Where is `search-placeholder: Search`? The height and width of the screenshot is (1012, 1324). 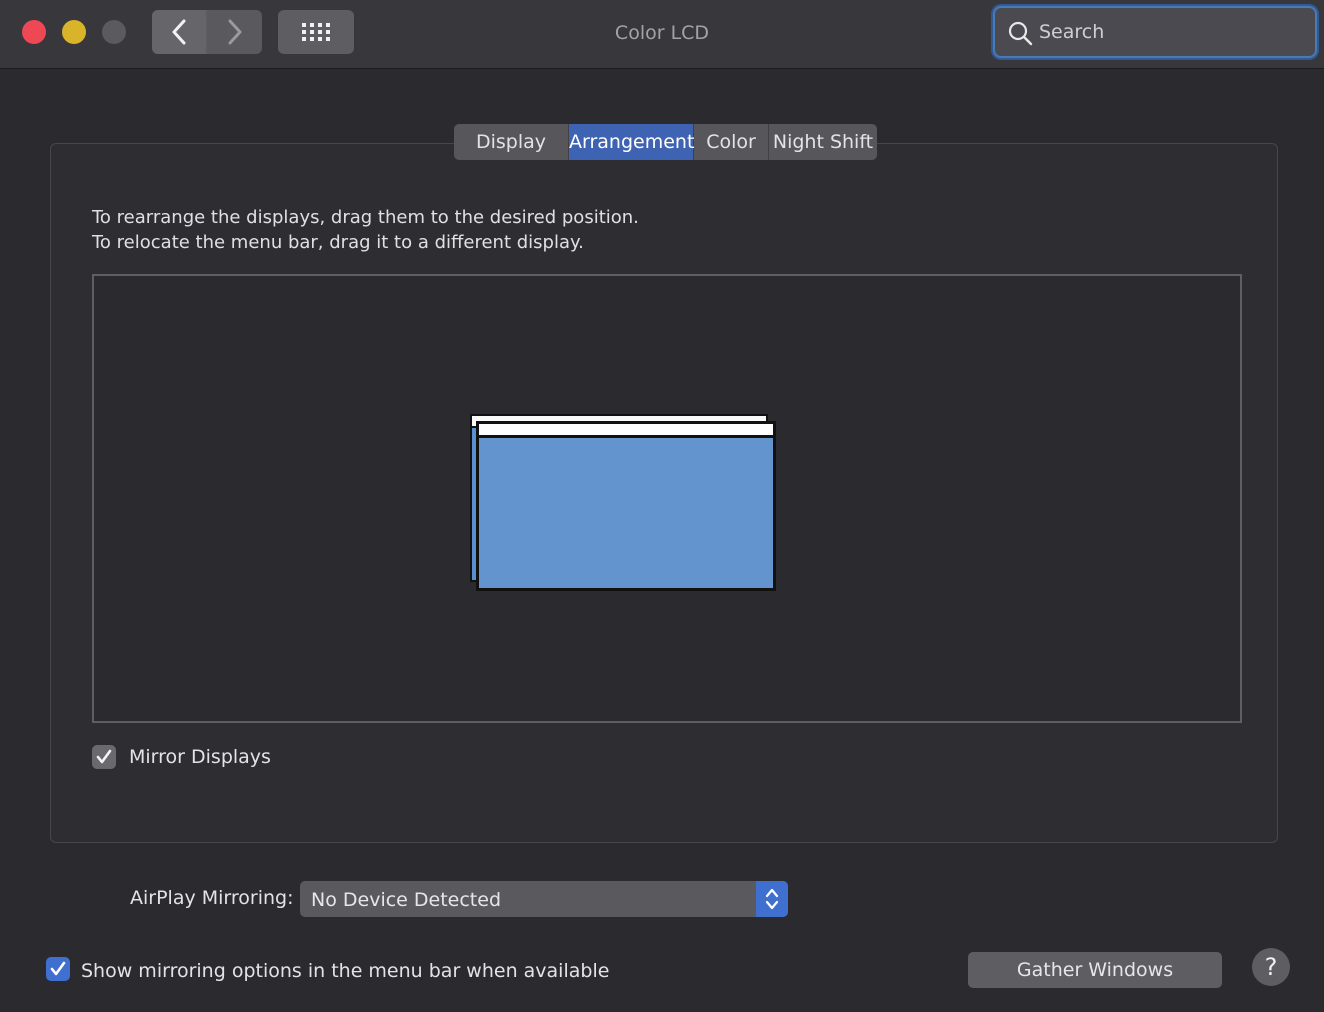 search-placeholder: Search is located at coordinates (1072, 32).